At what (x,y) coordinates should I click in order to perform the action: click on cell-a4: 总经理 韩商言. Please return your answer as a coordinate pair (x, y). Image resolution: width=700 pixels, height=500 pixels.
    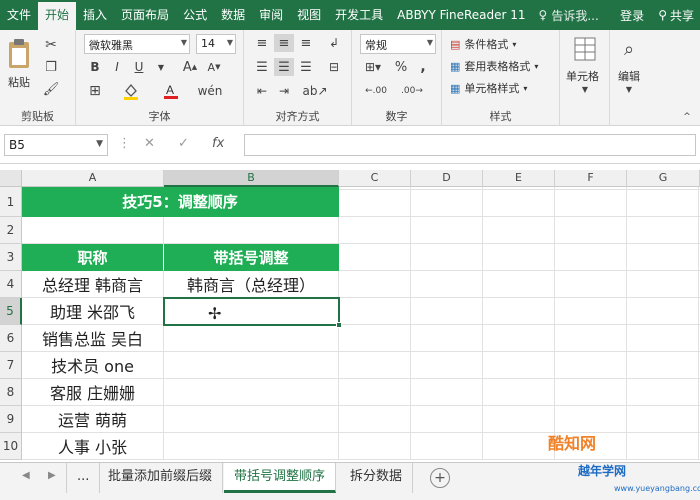
    Looking at the image, I should click on (93, 284).